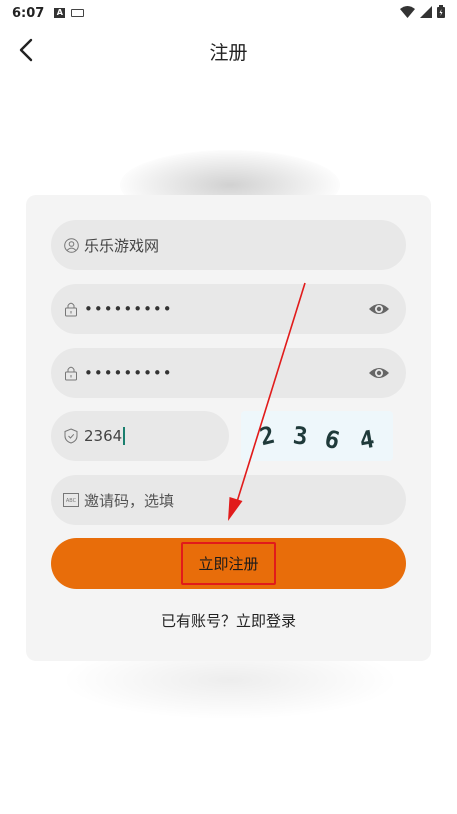  I want to click on invite-code-field: ABC 邀请码，选填, so click(228, 500).